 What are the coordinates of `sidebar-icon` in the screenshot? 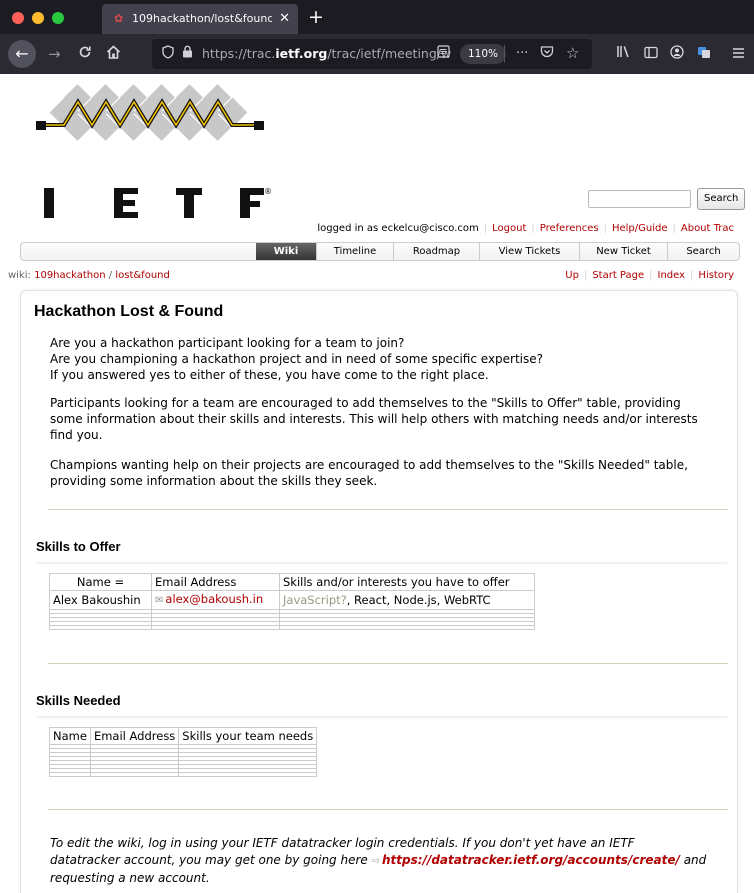 It's located at (651, 54).